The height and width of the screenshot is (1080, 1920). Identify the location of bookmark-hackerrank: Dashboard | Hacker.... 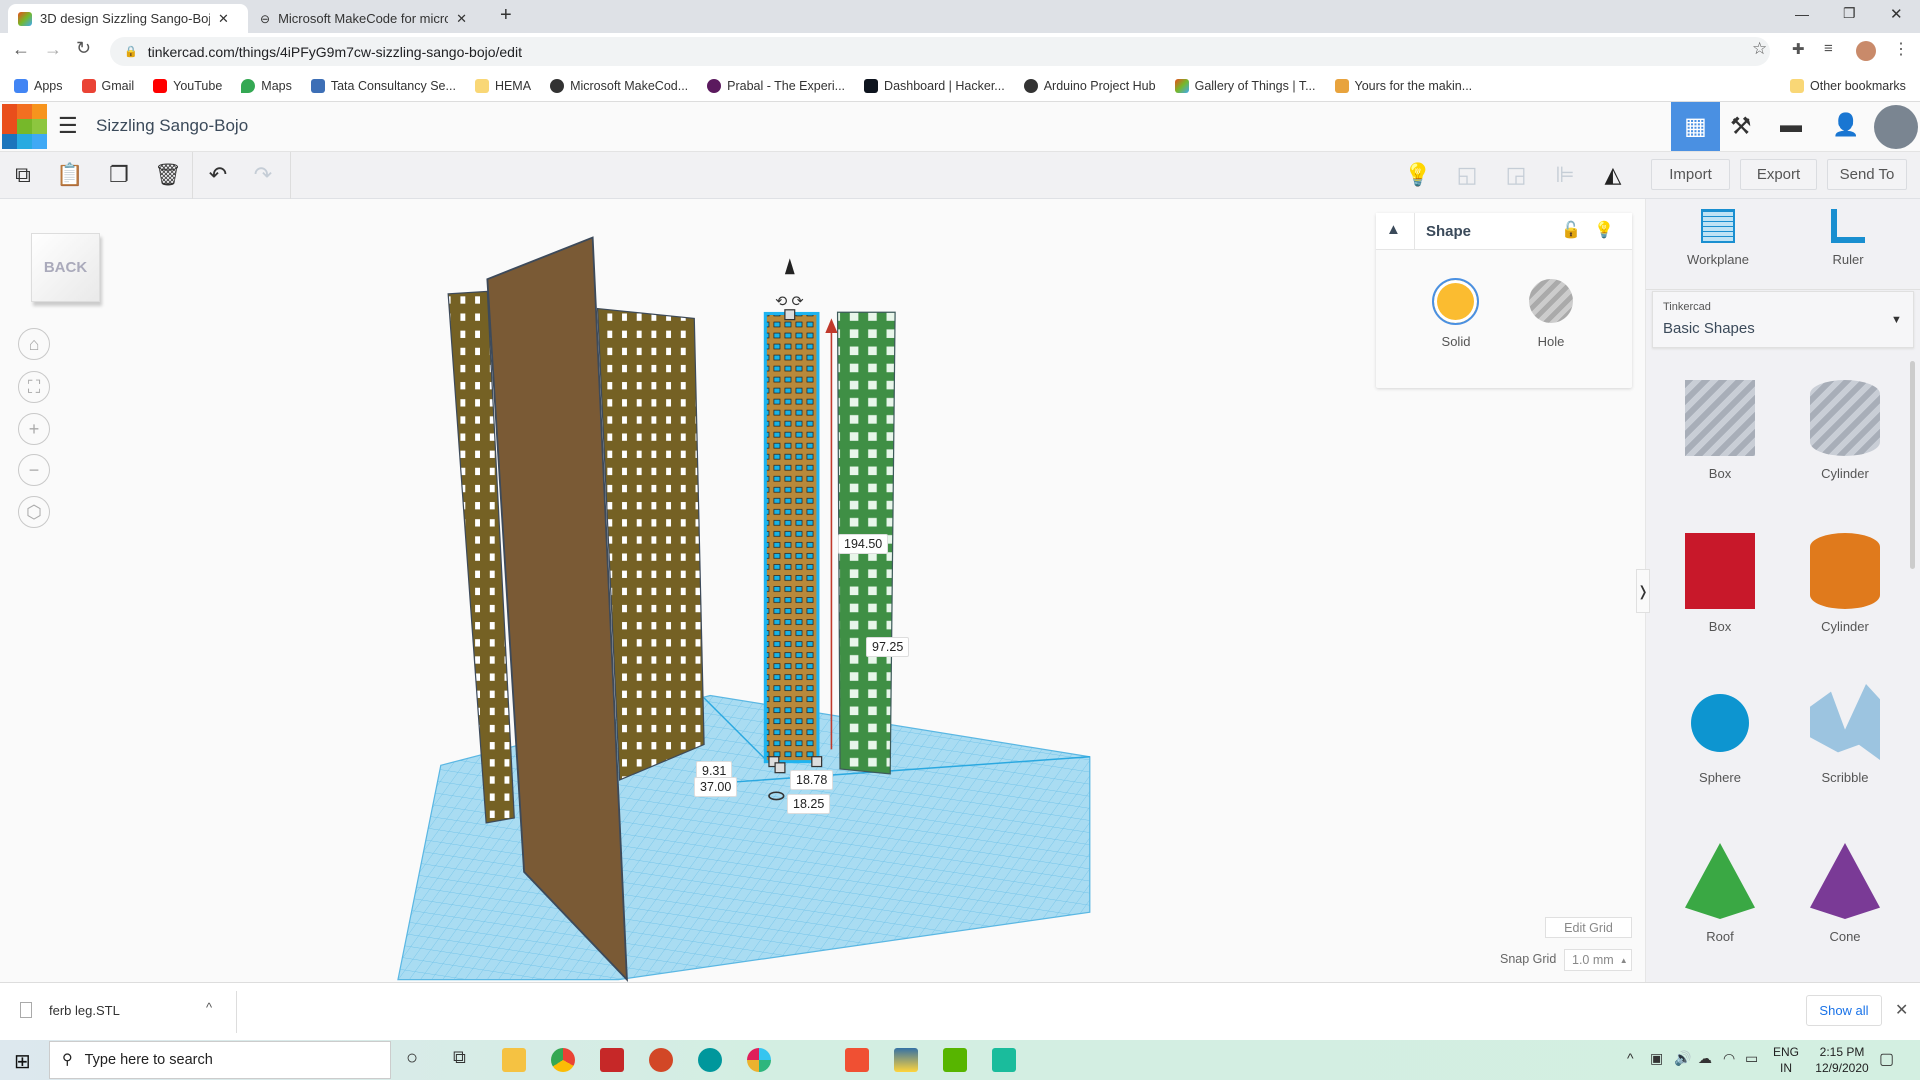
(934, 85).